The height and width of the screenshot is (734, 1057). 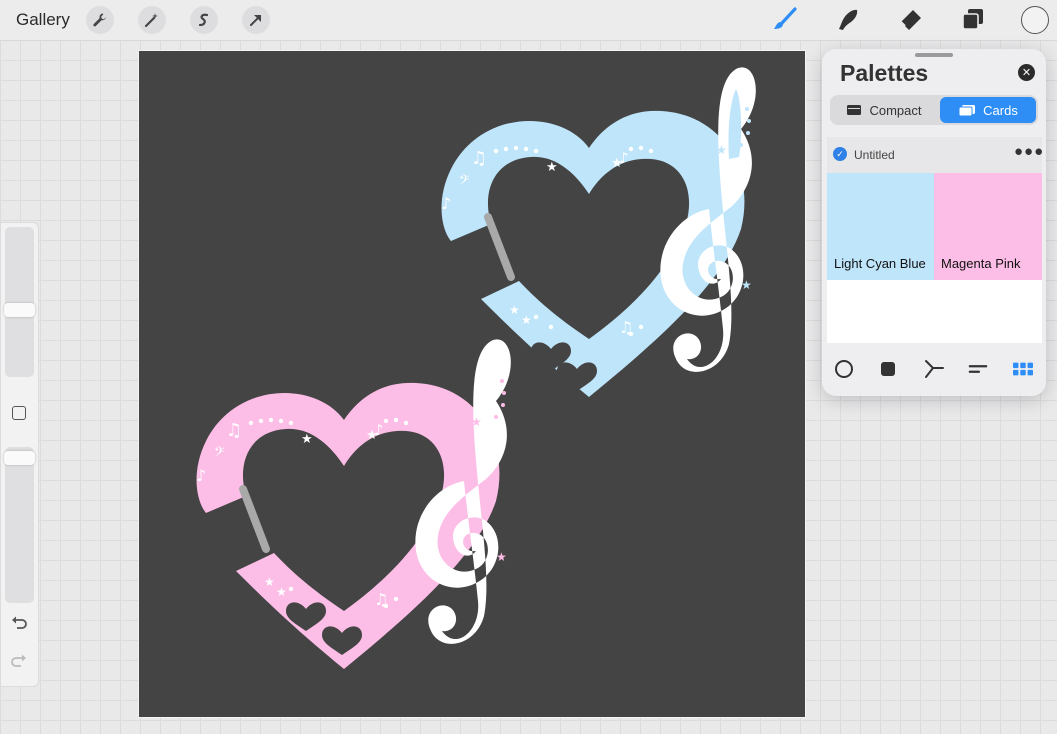 What do you see at coordinates (880, 226) in the screenshot?
I see `swatch-card-light-cyan-blue: Light Cyan Blue` at bounding box center [880, 226].